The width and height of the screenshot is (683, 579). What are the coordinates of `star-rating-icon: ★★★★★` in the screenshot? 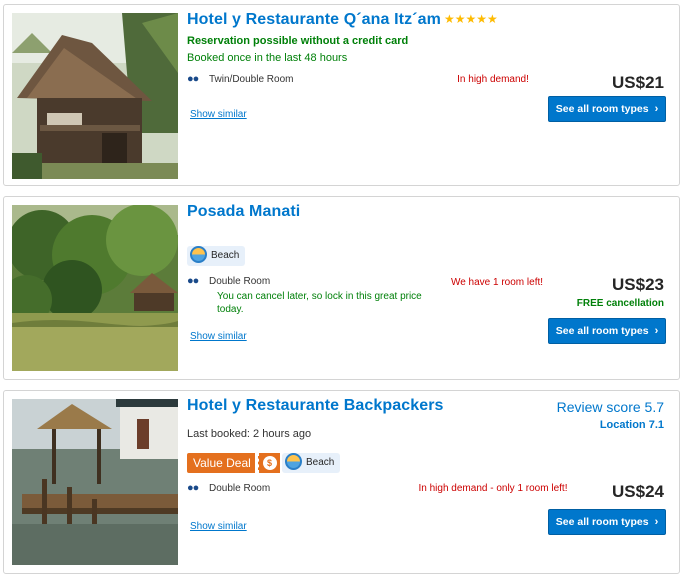 It's located at (470, 19).